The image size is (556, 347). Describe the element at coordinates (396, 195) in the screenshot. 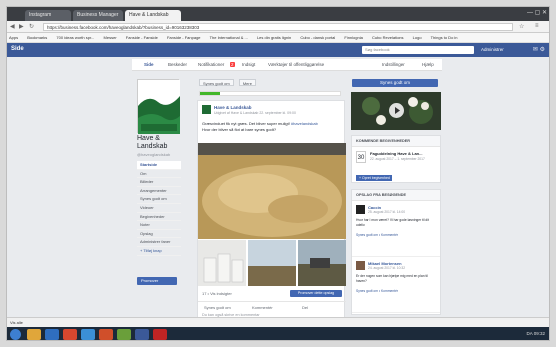

I see `visitor-posts-title: OPSLAG FRA BESØGENDE` at that location.